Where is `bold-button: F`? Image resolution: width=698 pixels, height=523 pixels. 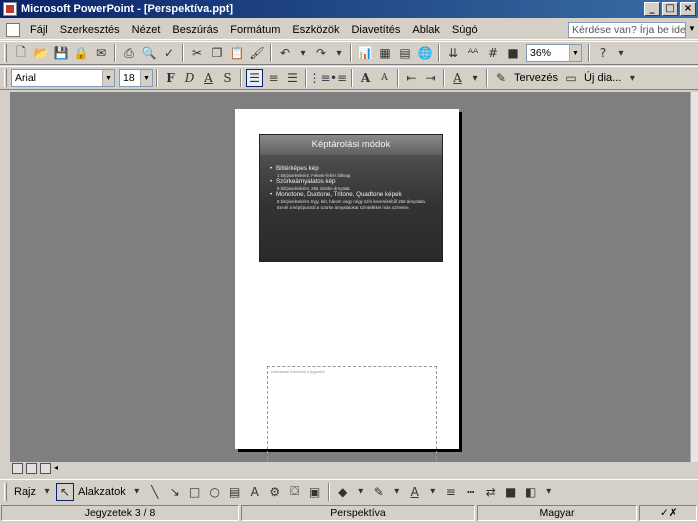 bold-button: F is located at coordinates (170, 78).